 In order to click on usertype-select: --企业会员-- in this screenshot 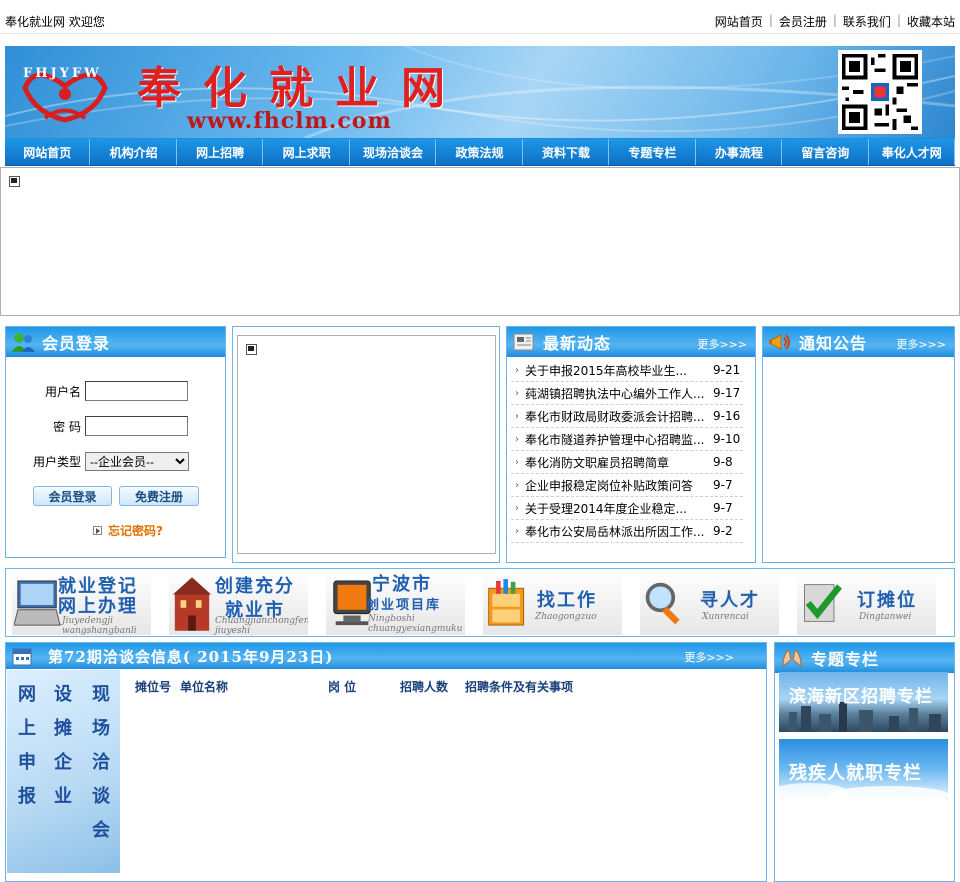, I will do `click(137, 461)`.